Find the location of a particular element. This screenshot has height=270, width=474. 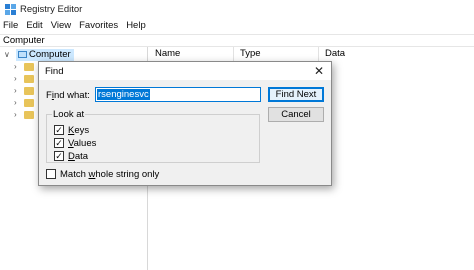

find-what-label: Find what: is located at coordinates (68, 95).